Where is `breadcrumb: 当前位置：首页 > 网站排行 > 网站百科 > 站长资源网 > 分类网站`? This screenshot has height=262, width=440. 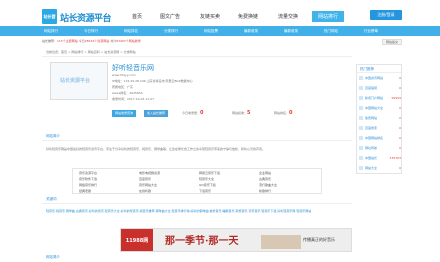
breadcrumb: 当前位置：首页 > 网站排行 > 网站百科 > 站长资源网 > 分类网站 is located at coordinates (197, 53).